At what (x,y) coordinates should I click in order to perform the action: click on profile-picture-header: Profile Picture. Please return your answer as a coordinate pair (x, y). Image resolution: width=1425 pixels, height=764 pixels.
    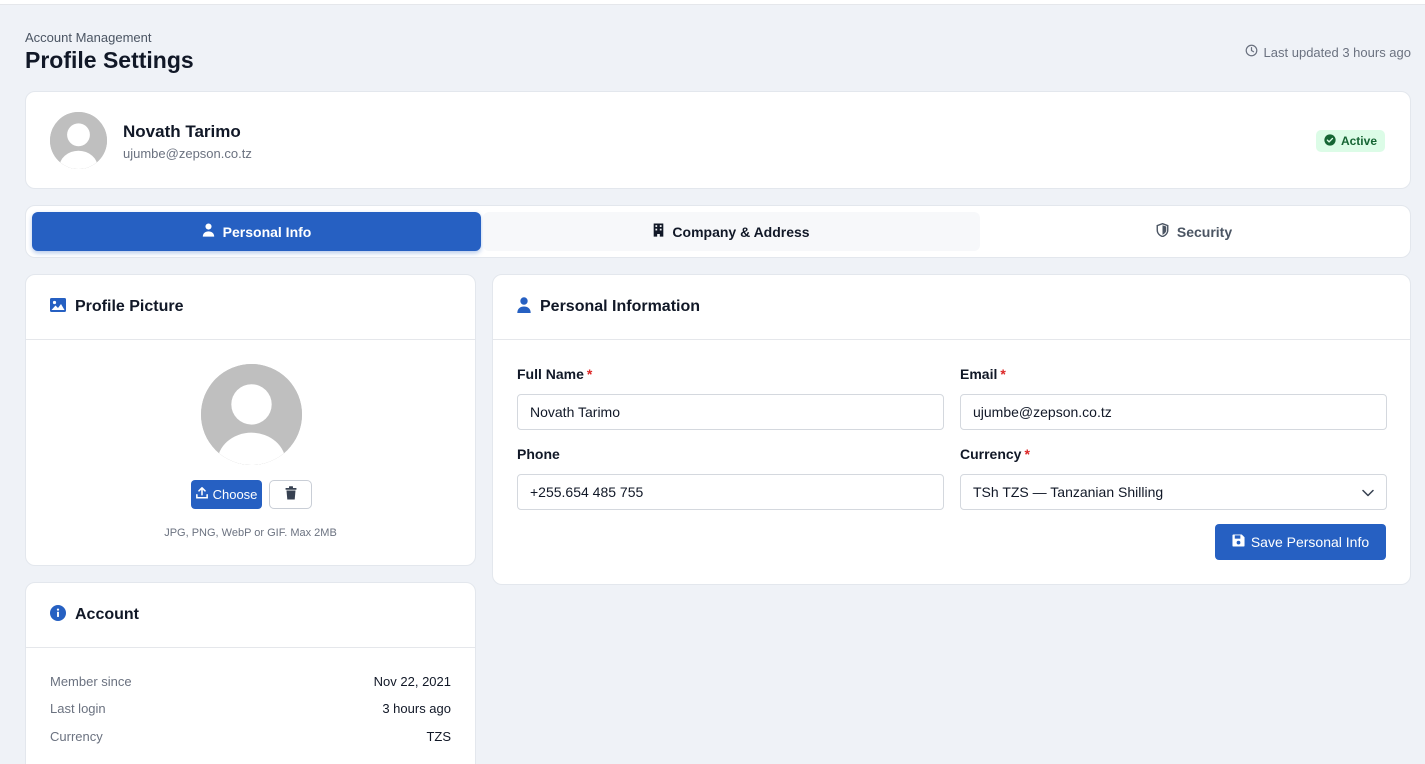
    Looking at the image, I should click on (250, 307).